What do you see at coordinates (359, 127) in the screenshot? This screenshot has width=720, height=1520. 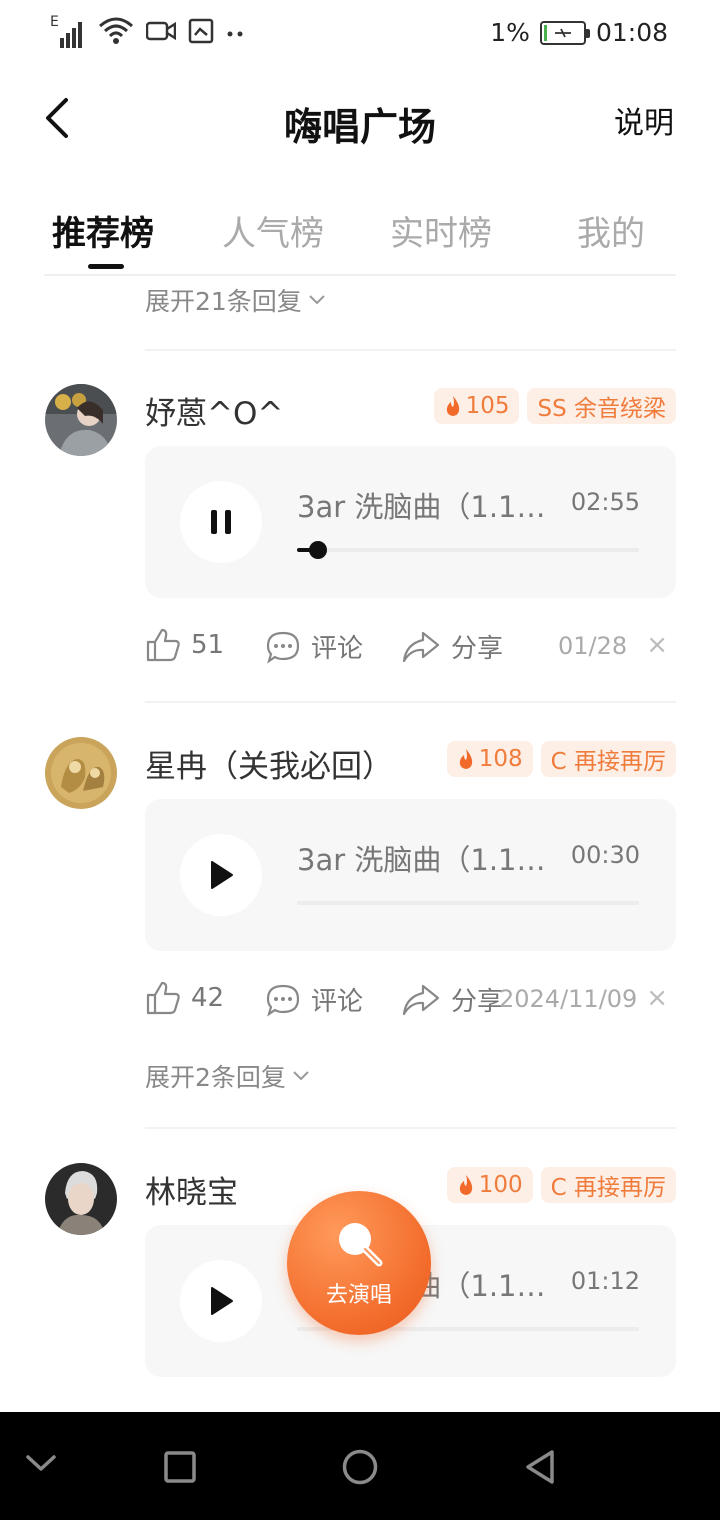 I see `page-title: 嗨唱广场` at bounding box center [359, 127].